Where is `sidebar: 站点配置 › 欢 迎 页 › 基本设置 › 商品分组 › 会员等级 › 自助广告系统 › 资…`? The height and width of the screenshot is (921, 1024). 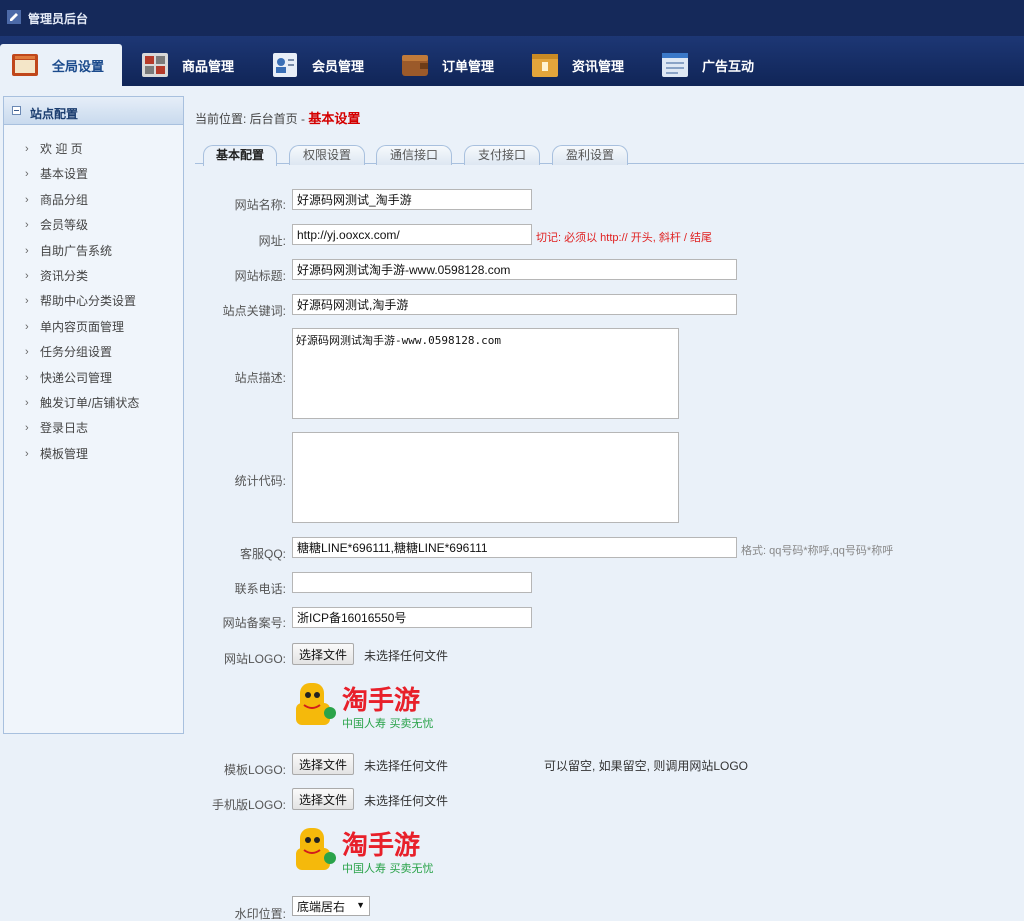 sidebar: 站点配置 › 欢 迎 页 › 基本设置 › 商品分组 › 会员等级 › 自助广告系统 › 资… is located at coordinates (93, 415).